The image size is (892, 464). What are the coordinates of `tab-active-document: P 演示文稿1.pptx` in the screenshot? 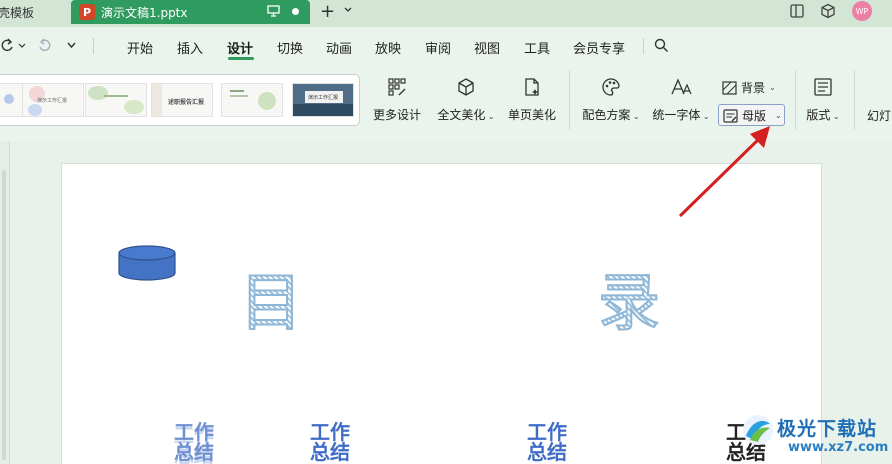 It's located at (190, 12).